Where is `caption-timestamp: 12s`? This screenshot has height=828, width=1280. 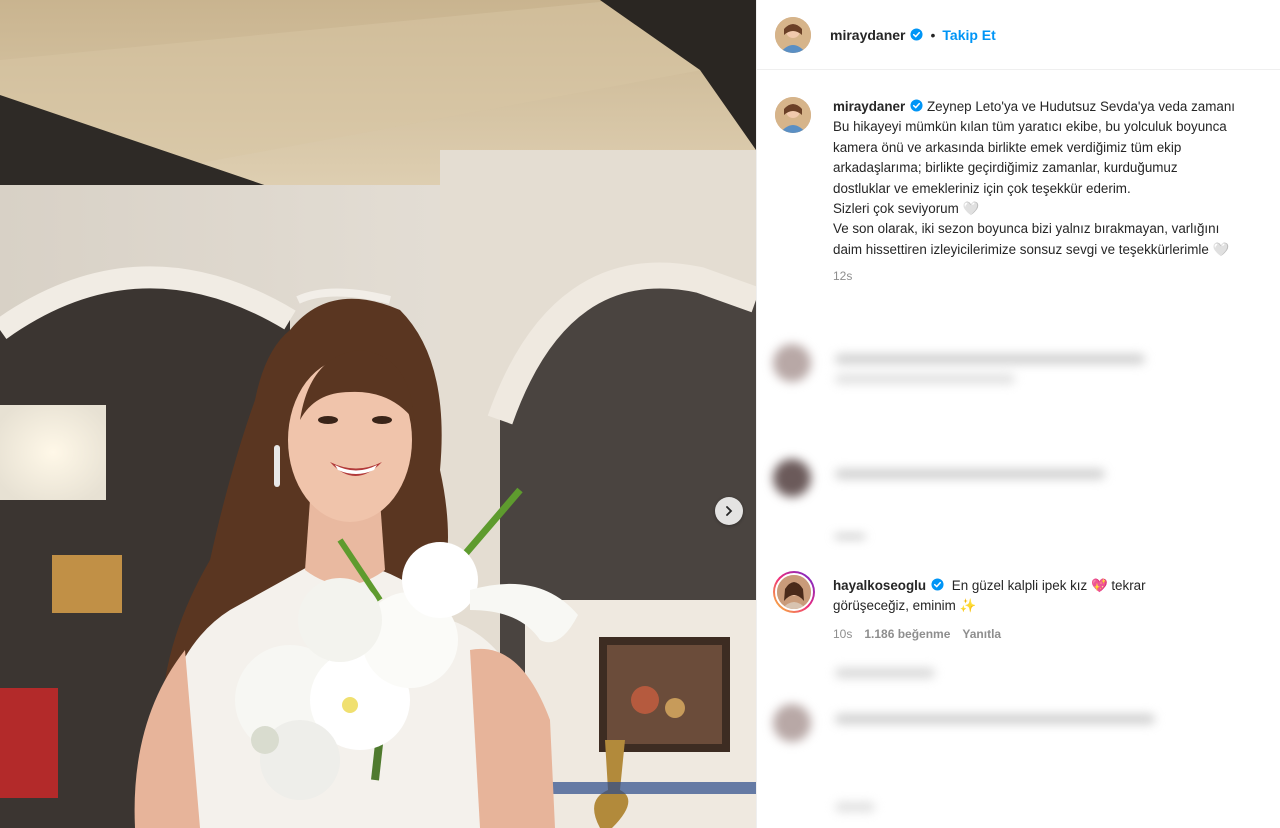 caption-timestamp: 12s is located at coordinates (842, 276).